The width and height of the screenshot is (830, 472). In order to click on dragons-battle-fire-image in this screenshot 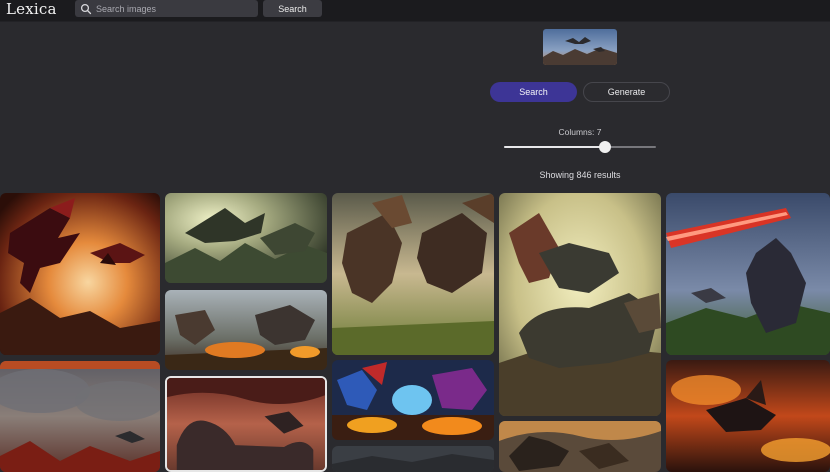, I will do `click(246, 330)`.